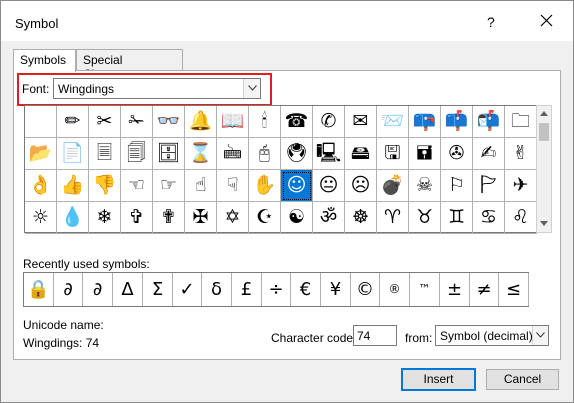 Image resolution: width=574 pixels, height=403 pixels. Describe the element at coordinates (540, 335) in the screenshot. I see `from-dropdown-arrow` at that location.